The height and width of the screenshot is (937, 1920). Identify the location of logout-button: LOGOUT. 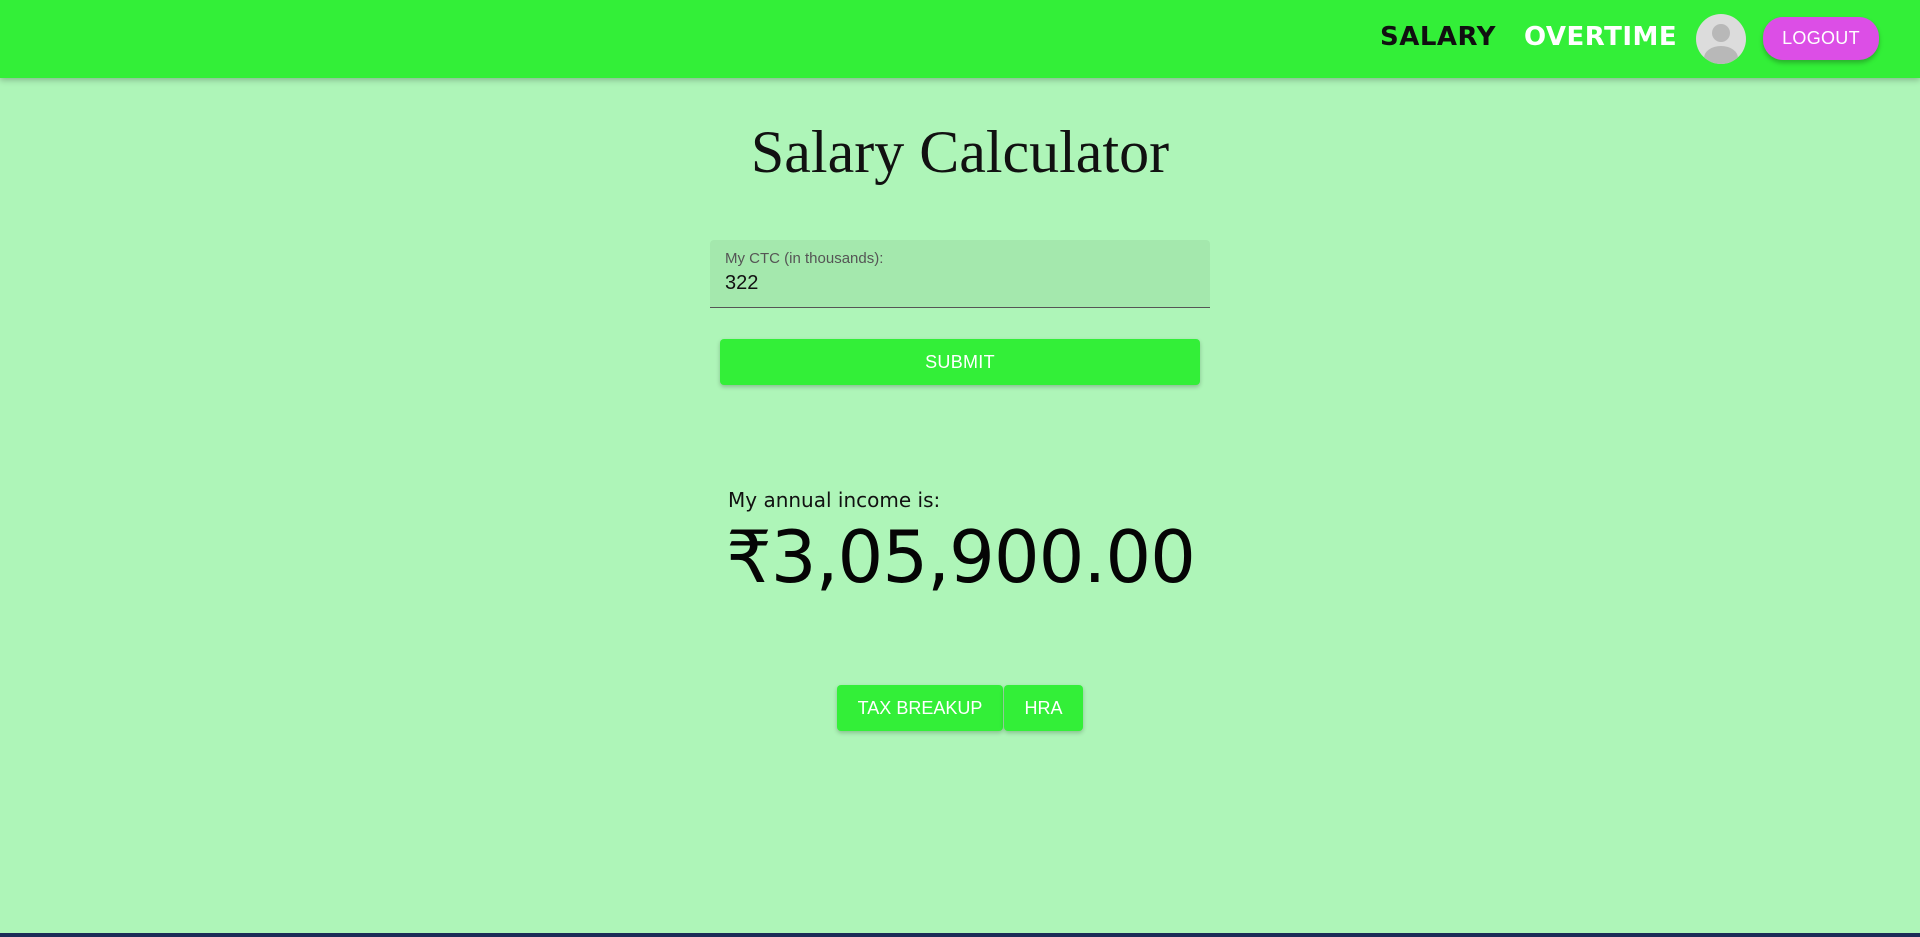
(1821, 38).